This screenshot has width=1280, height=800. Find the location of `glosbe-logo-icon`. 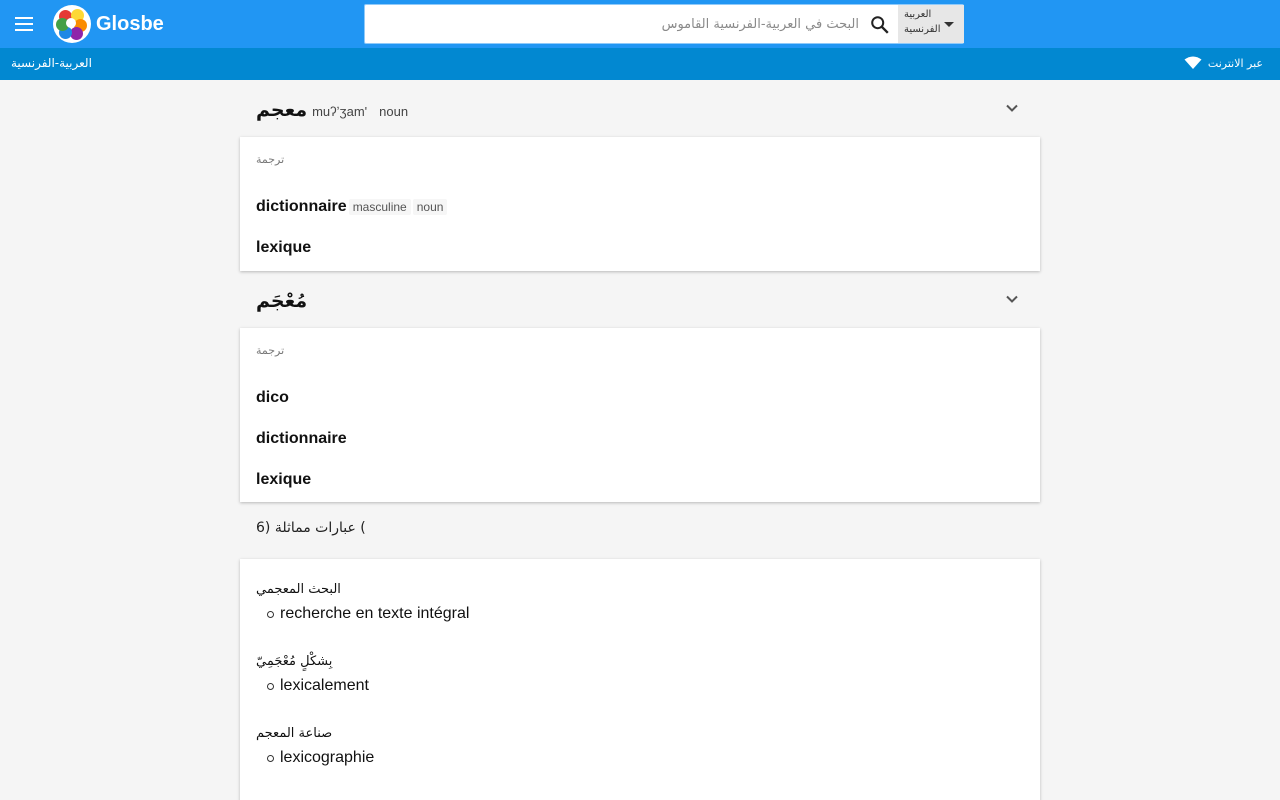

glosbe-logo-icon is located at coordinates (72, 24).